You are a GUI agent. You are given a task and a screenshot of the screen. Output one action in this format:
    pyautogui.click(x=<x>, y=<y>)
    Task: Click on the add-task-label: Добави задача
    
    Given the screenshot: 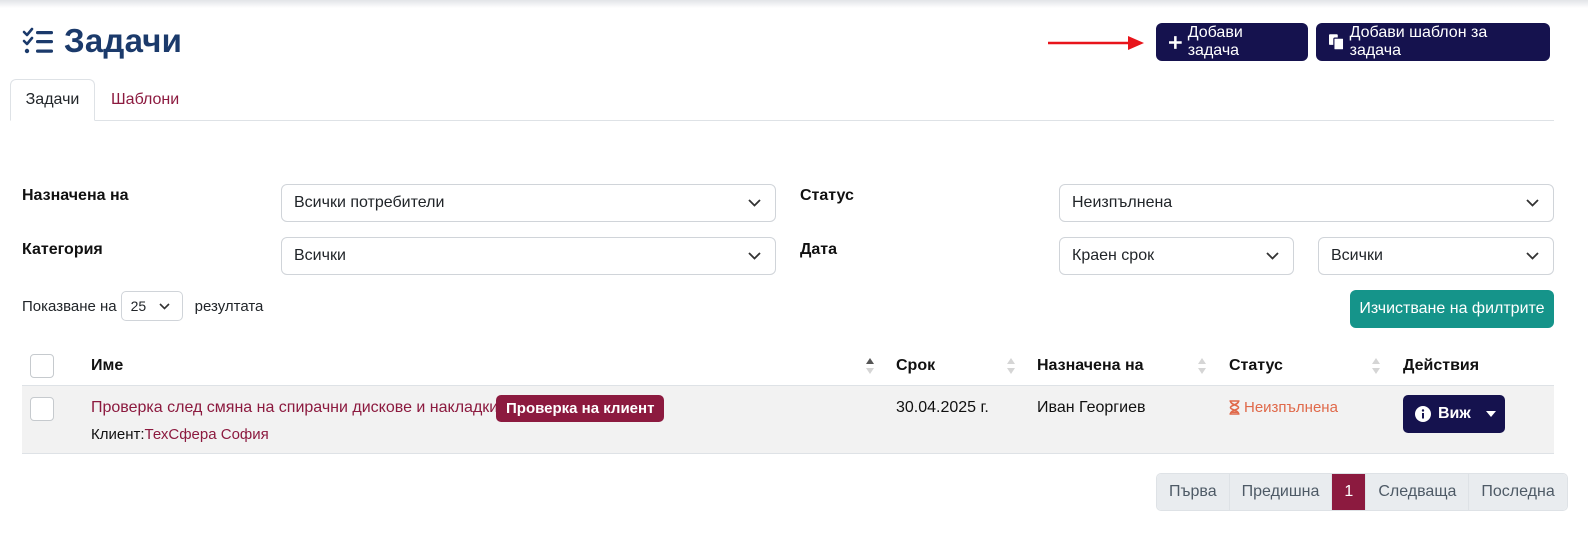 What is the action you would take?
    pyautogui.click(x=1215, y=41)
    